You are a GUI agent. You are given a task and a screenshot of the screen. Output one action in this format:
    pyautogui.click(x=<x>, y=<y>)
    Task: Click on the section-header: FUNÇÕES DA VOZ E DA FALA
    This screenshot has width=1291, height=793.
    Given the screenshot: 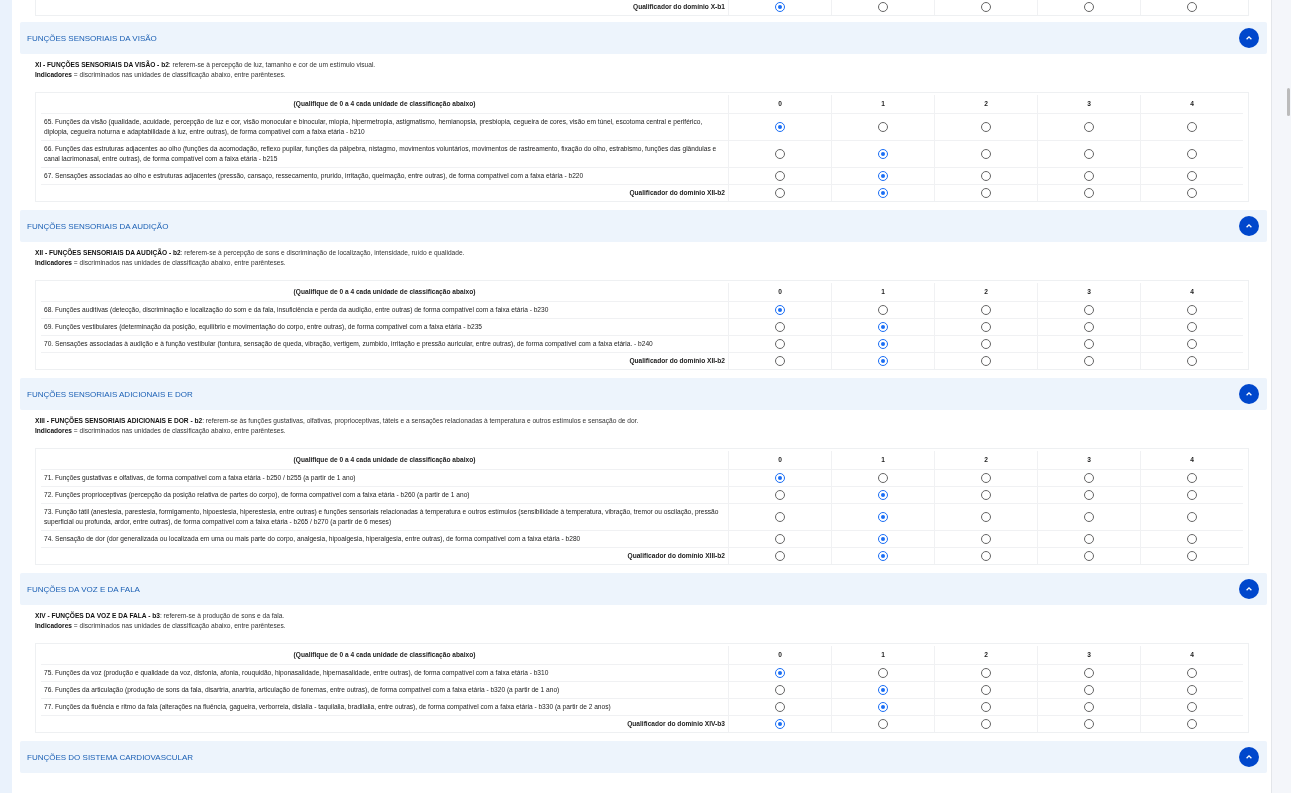 What is the action you would take?
    pyautogui.click(x=643, y=589)
    